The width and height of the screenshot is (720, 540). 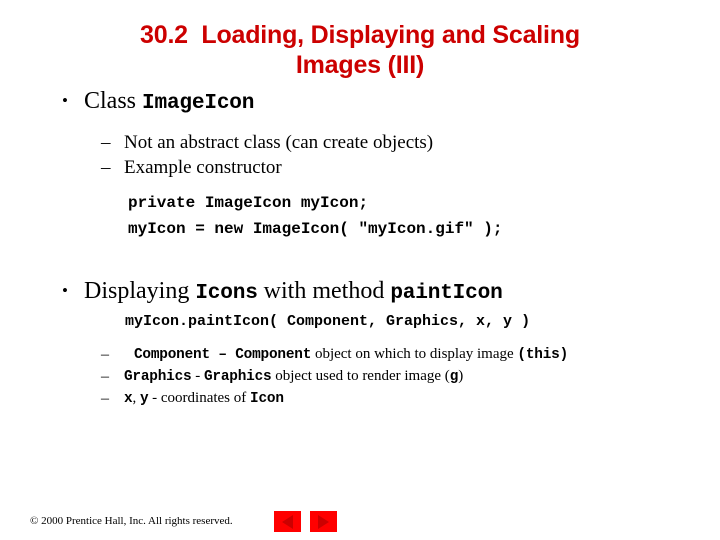 I want to click on param-3-sep: ,, so click(x=136, y=398).